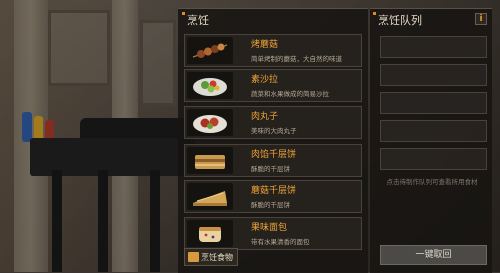  What do you see at coordinates (269, 228) in the screenshot?
I see `recipe-name: 果味面包` at bounding box center [269, 228].